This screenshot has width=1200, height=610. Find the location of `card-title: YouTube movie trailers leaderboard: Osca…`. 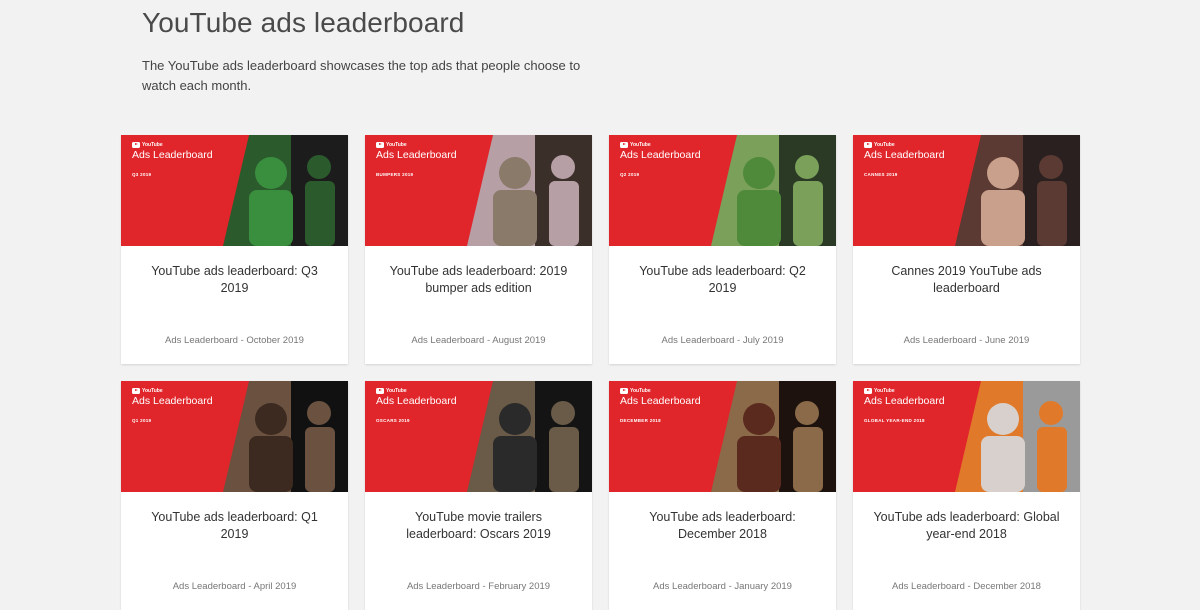

card-title: YouTube movie trailers leaderboard: Osca… is located at coordinates (478, 526).